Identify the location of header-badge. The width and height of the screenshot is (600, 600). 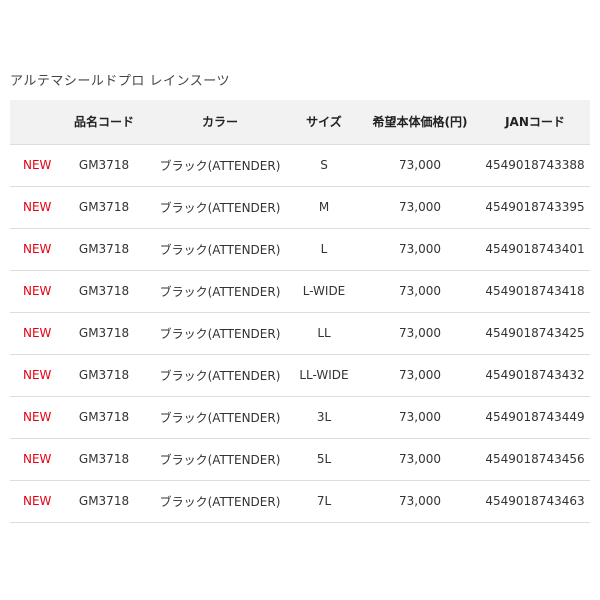
(33, 122).